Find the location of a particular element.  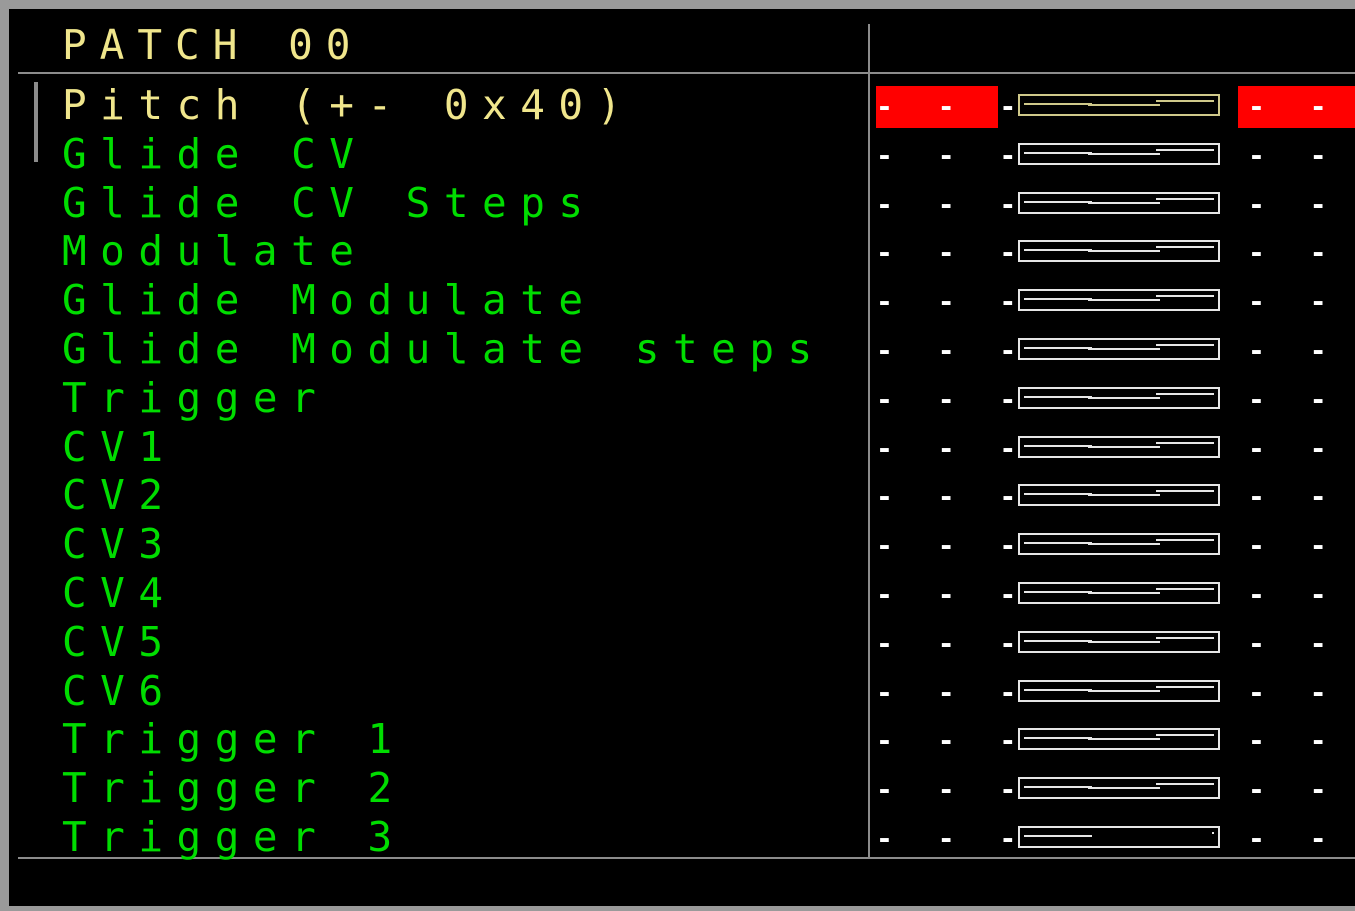

param-label: Trigger is located at coordinates (195, 398).